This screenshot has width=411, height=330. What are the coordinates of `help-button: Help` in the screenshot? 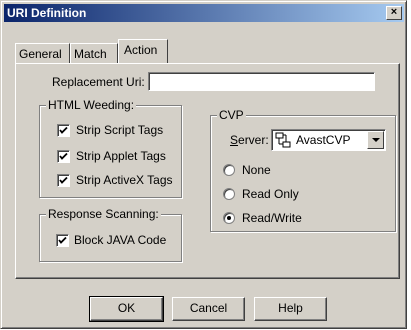 It's located at (290, 309).